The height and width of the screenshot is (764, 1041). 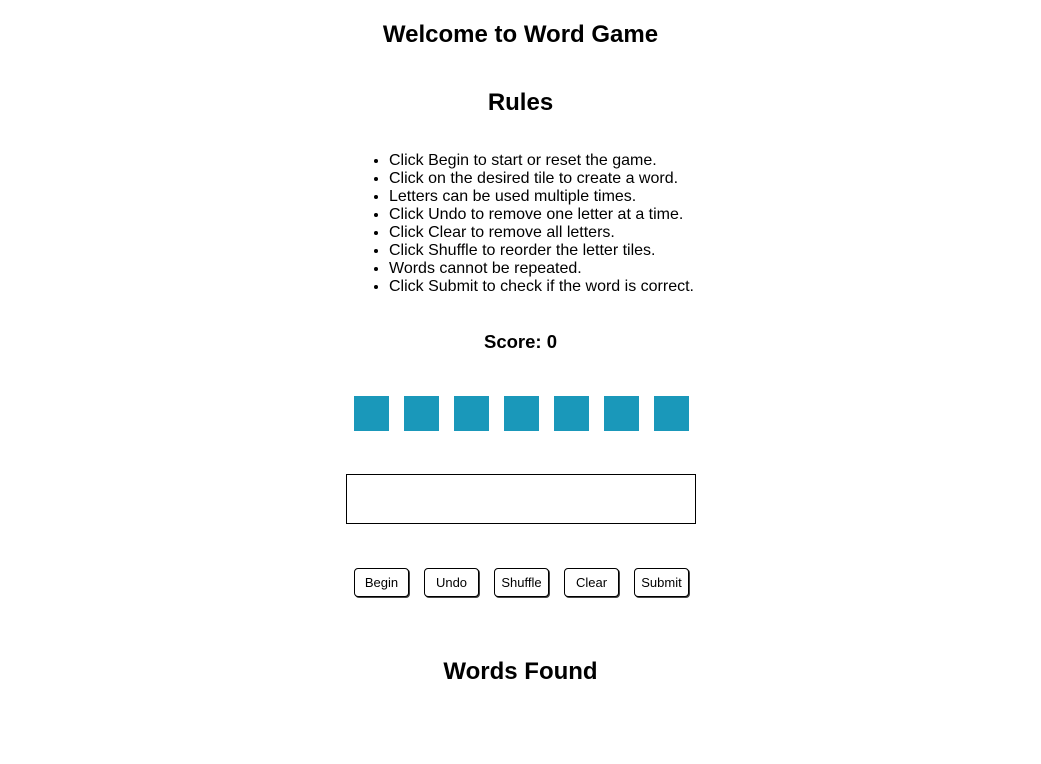 I want to click on rule-item-letters: Letters can be used multiple times., so click(x=541, y=197).